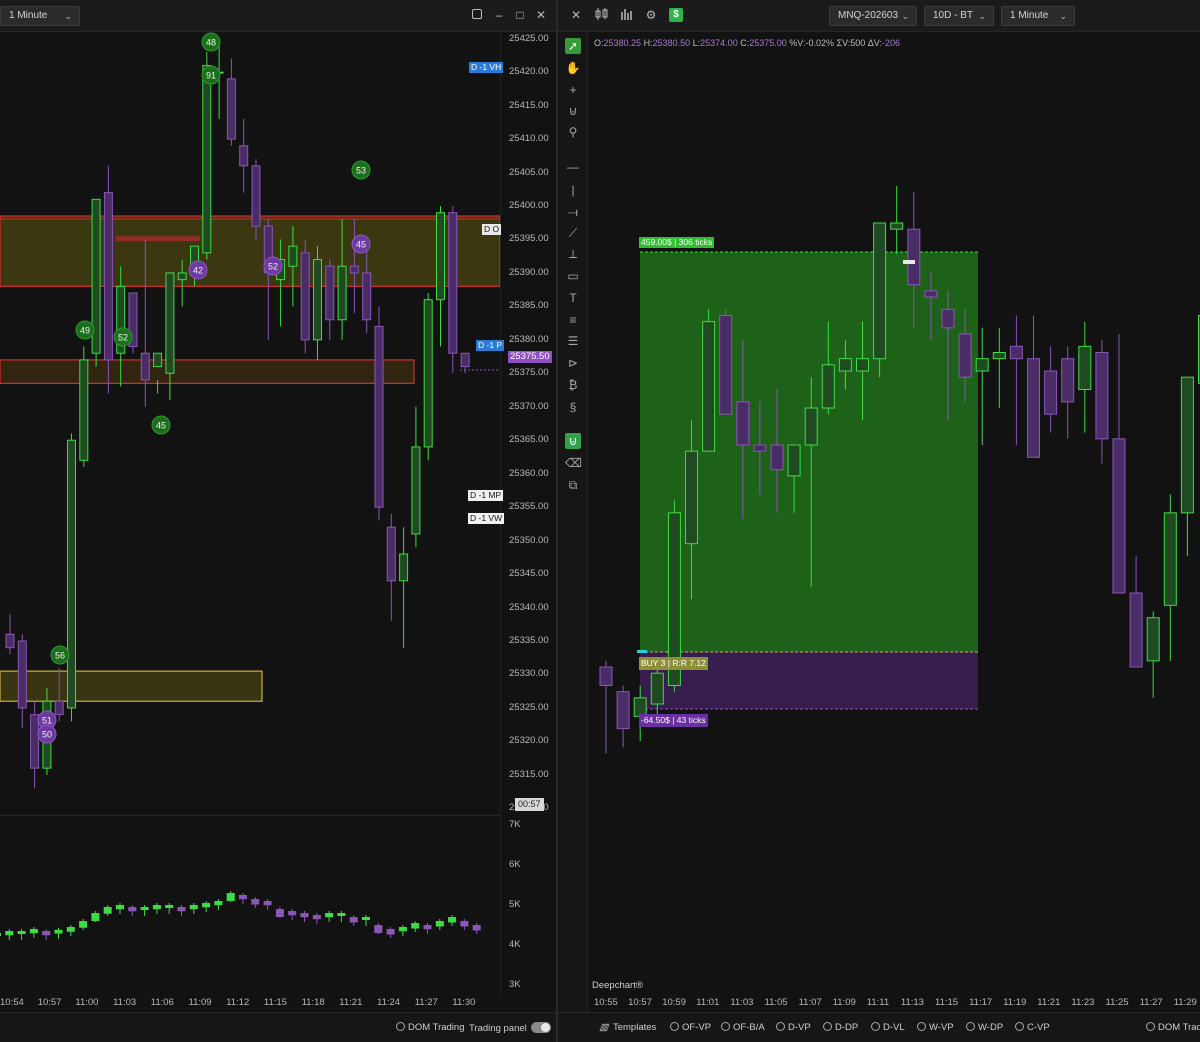  I want to click on hand-pan-icon: ✋, so click(573, 68).